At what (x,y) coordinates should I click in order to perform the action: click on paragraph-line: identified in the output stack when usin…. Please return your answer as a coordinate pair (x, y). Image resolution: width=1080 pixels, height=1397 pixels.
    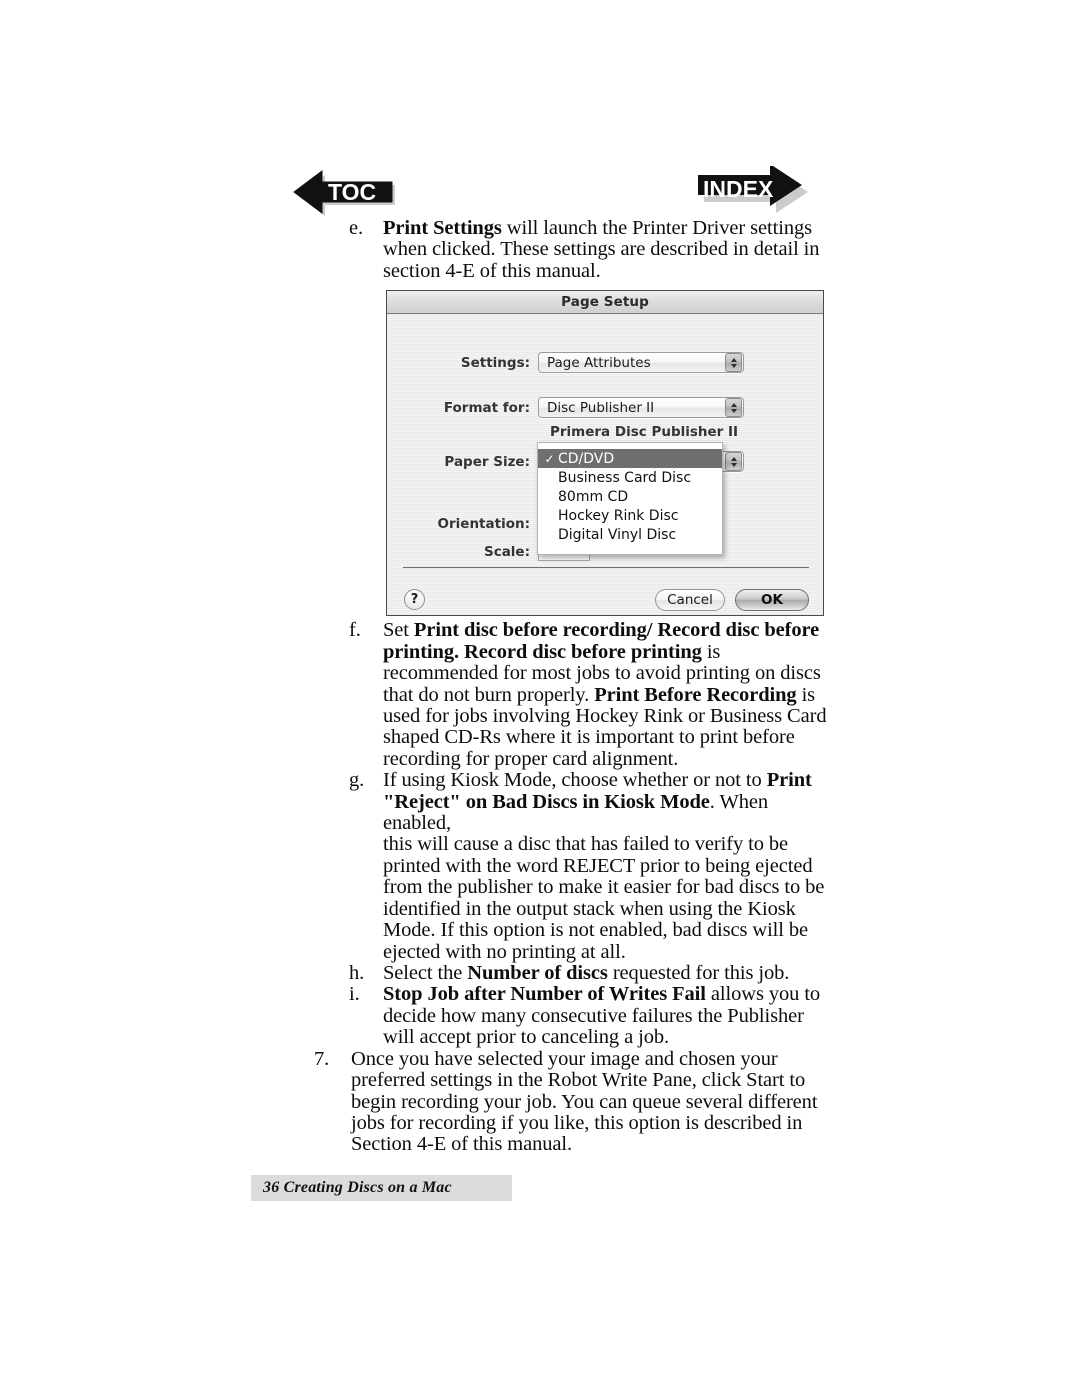
    Looking at the image, I should click on (589, 908).